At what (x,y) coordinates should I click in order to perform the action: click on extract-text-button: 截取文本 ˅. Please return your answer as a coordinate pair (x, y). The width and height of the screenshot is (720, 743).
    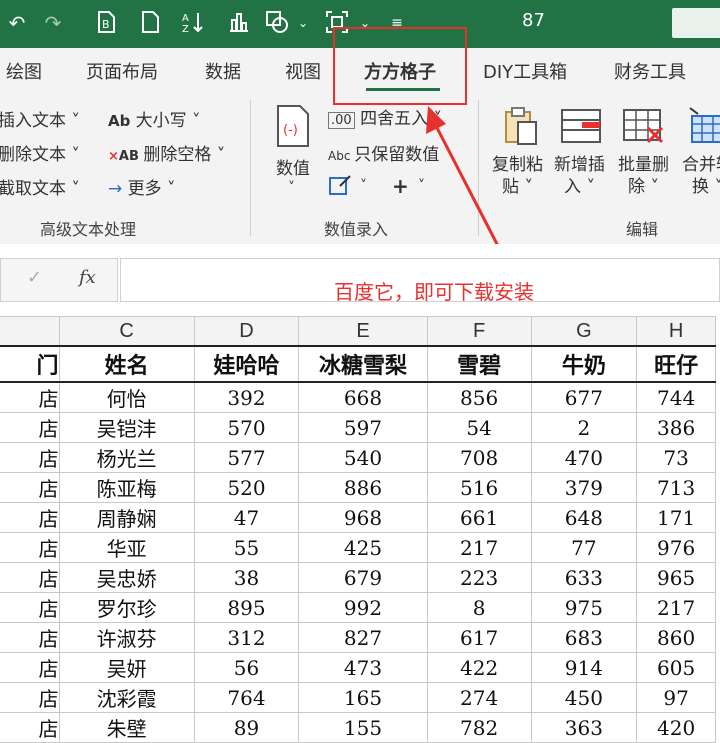
    Looking at the image, I should click on (40, 186).